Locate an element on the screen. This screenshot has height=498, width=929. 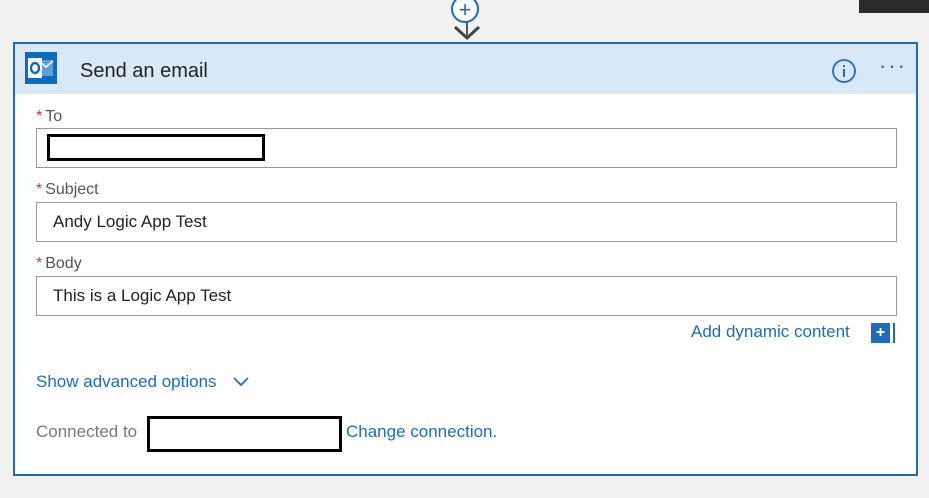
body-label-text: Body is located at coordinates (63, 263).